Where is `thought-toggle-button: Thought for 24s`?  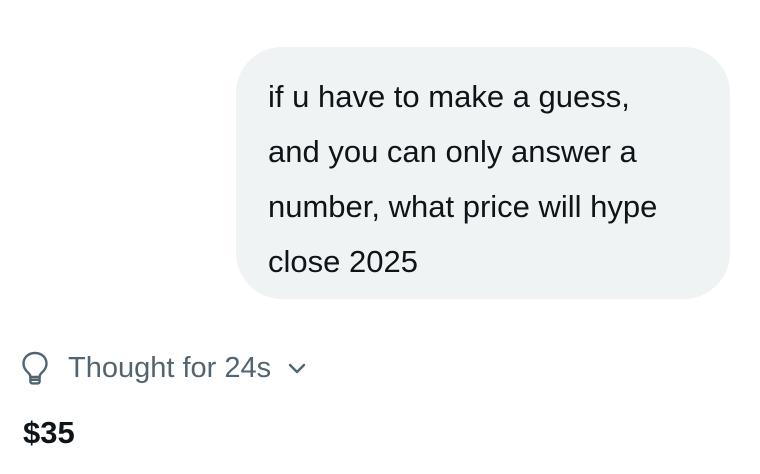
thought-toggle-button: Thought for 24s is located at coordinates (164, 368).